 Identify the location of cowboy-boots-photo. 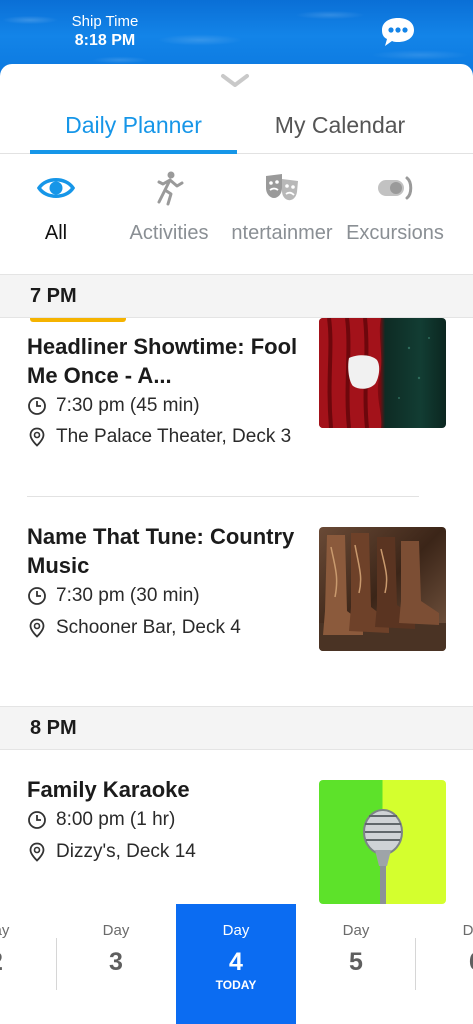
(382, 589).